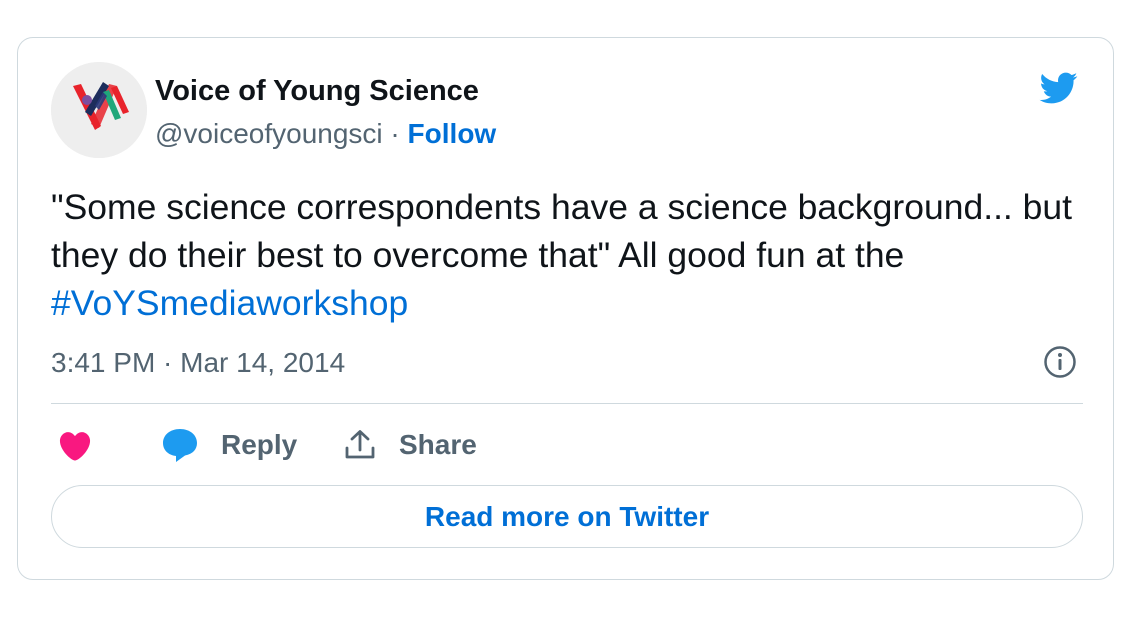  Describe the element at coordinates (438, 444) in the screenshot. I see `share-label: Share` at that location.